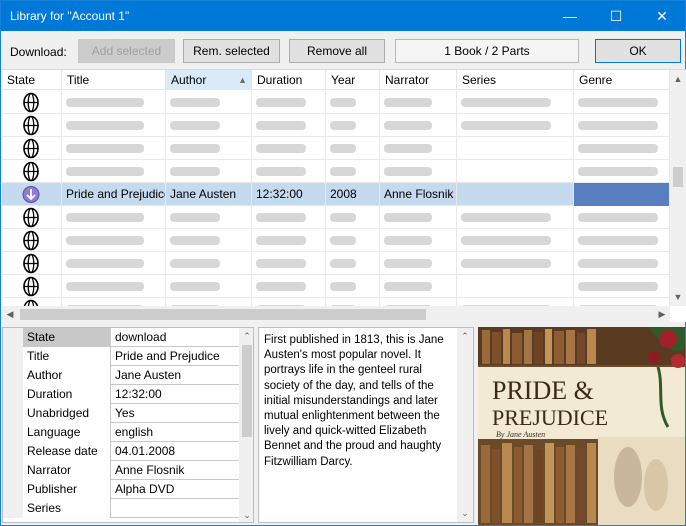  Describe the element at coordinates (167, 356) in the screenshot. I see `property-value: Pride and Prejudice` at that location.